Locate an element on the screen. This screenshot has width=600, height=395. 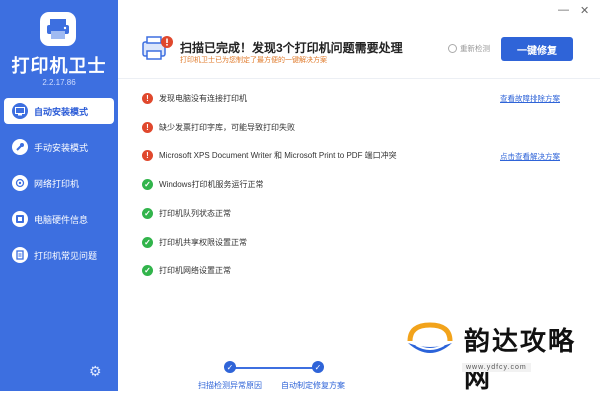
settings-gear-icon: ⚙ is located at coordinates (96, 371).